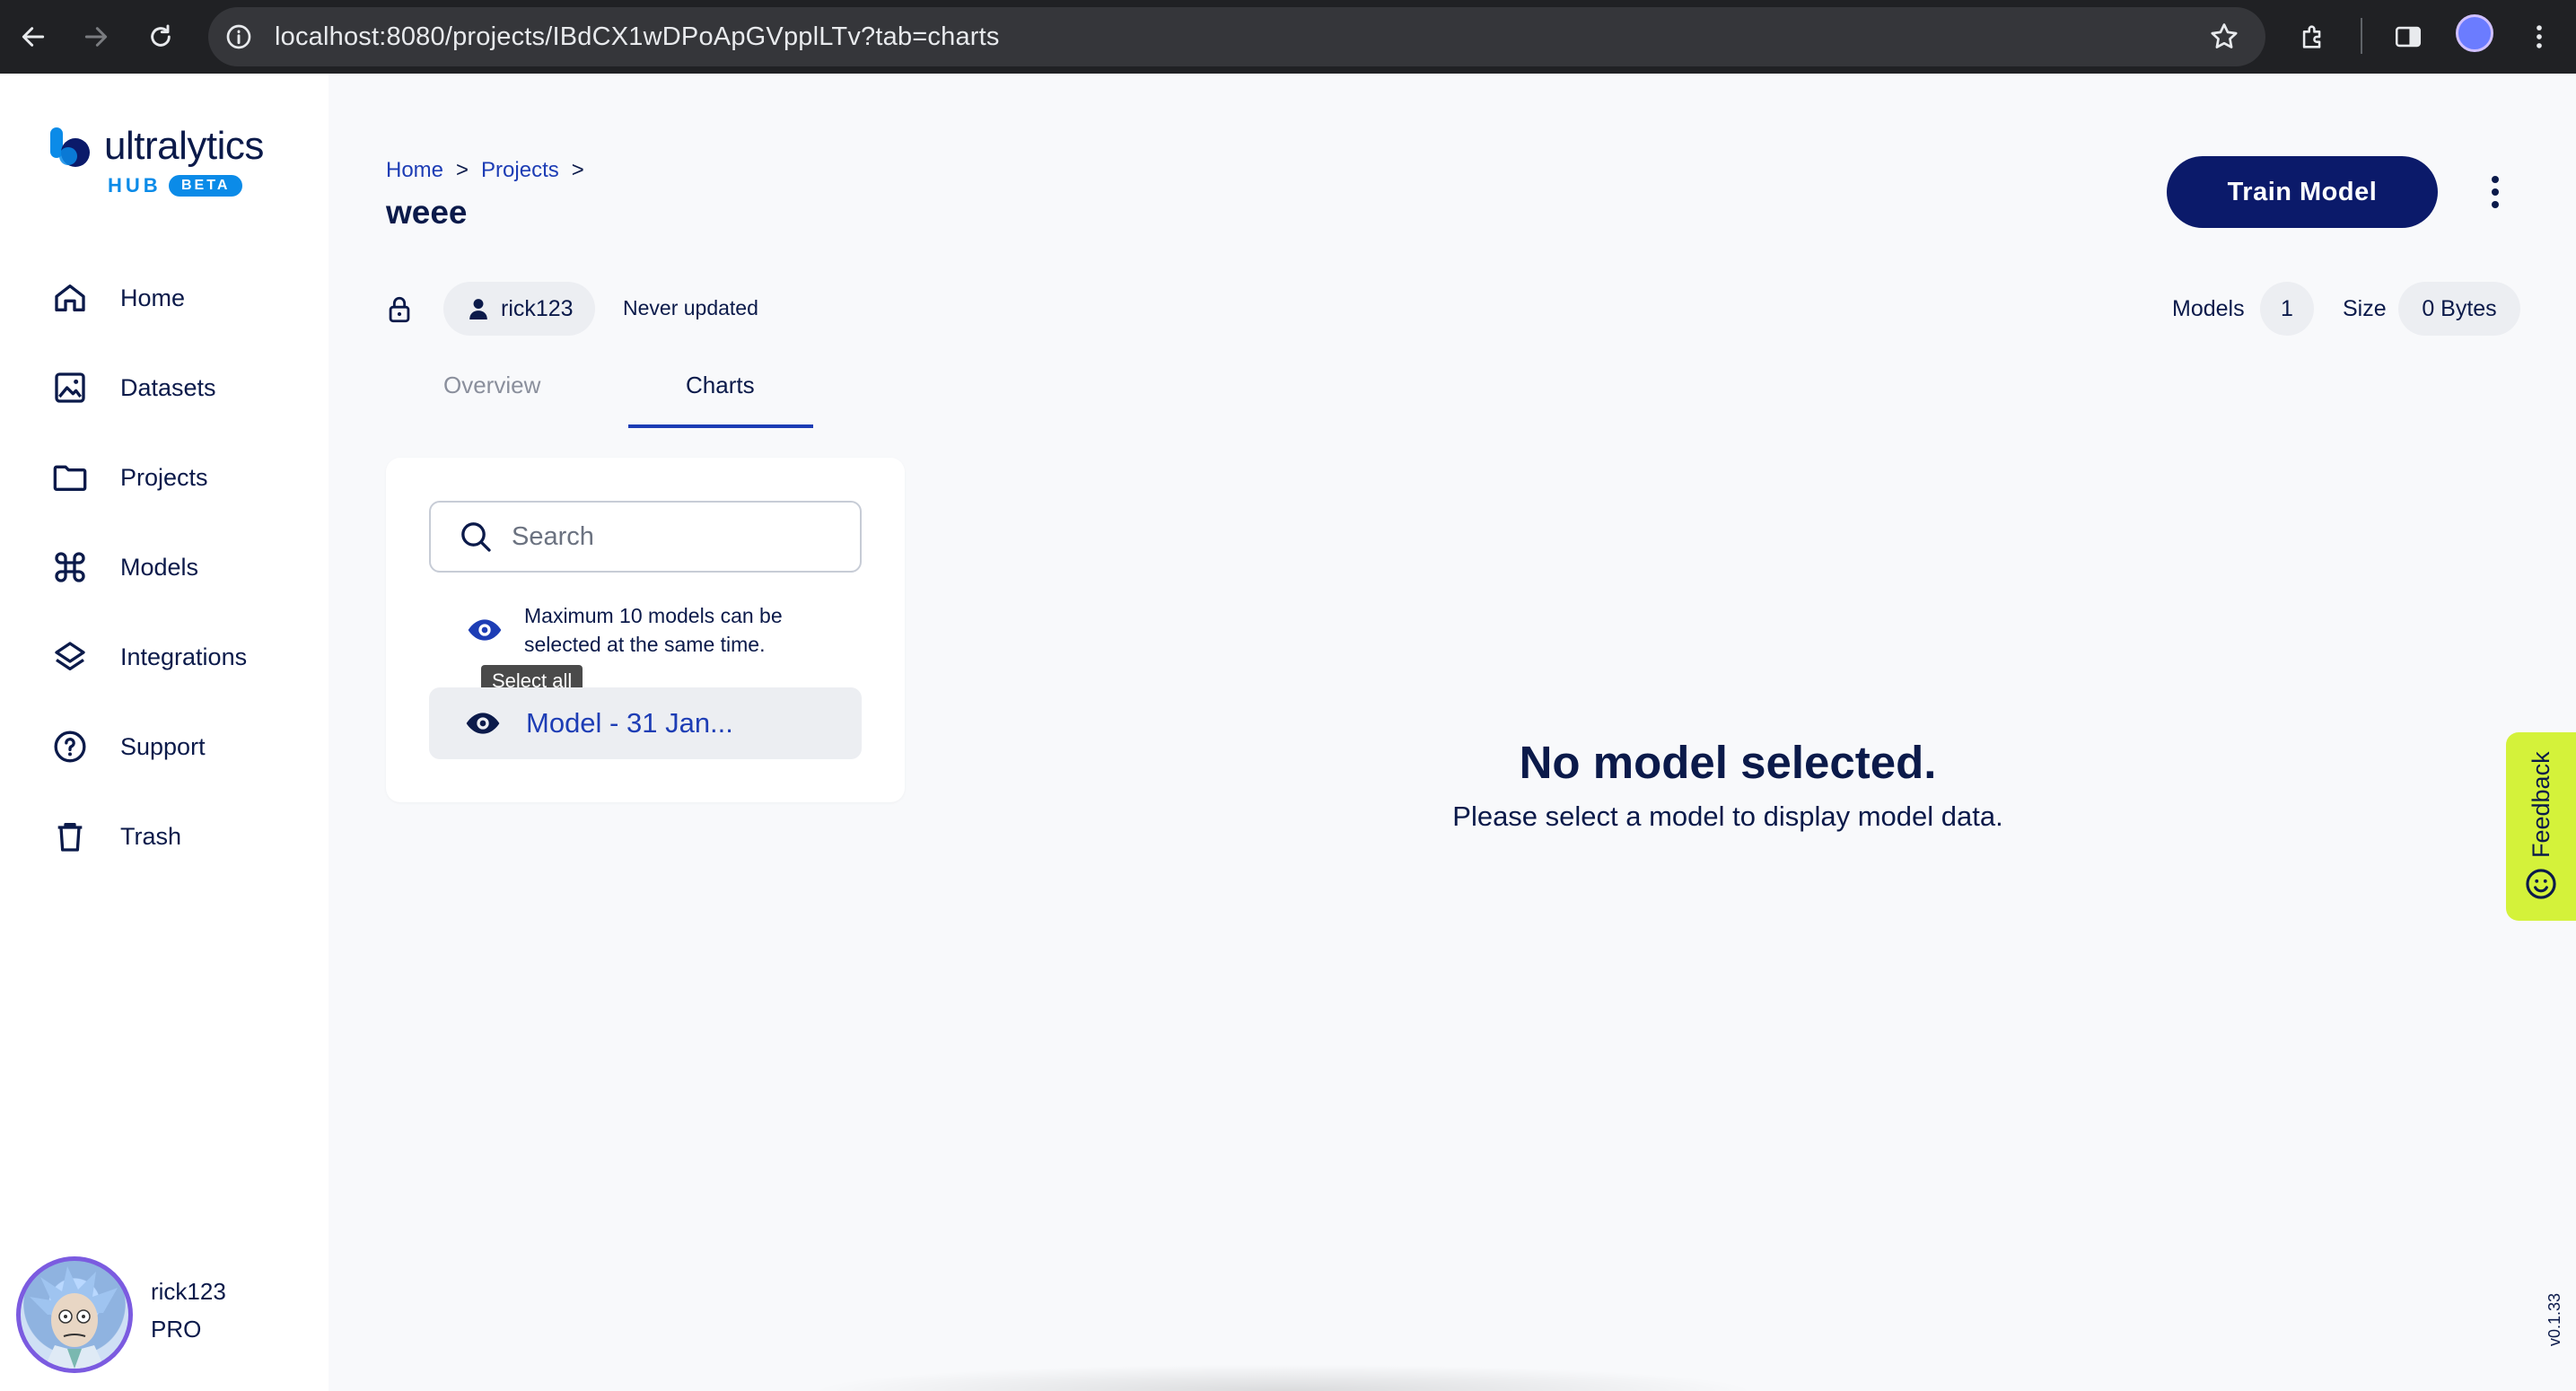 This screenshot has width=2576, height=1391. Describe the element at coordinates (2408, 36) in the screenshot. I see `side-panel-icon` at that location.